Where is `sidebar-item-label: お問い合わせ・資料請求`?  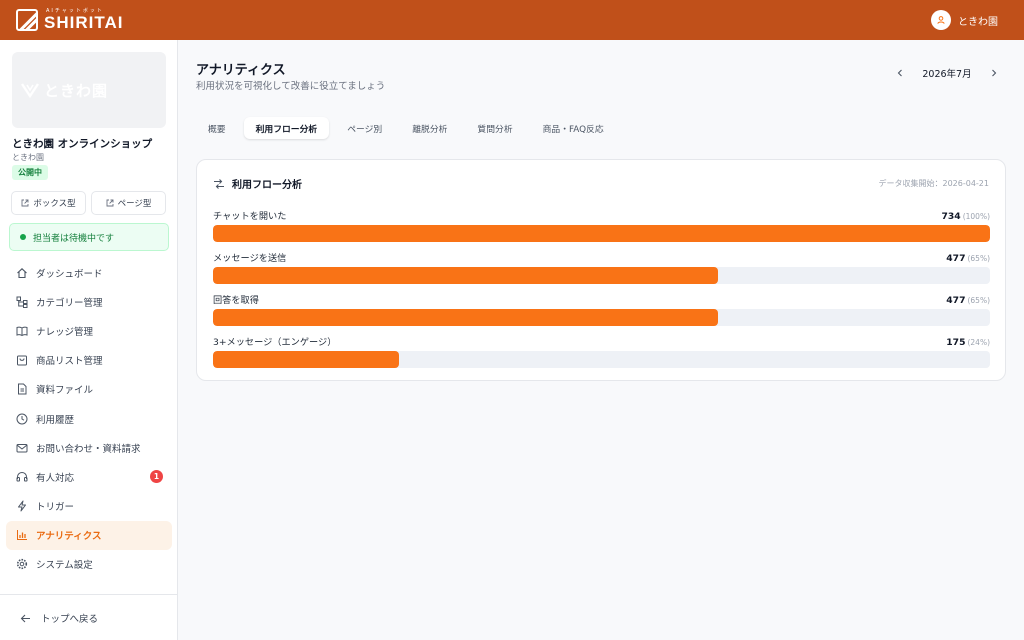
sidebar-item-label: お問い合わせ・資料請求 is located at coordinates (88, 449).